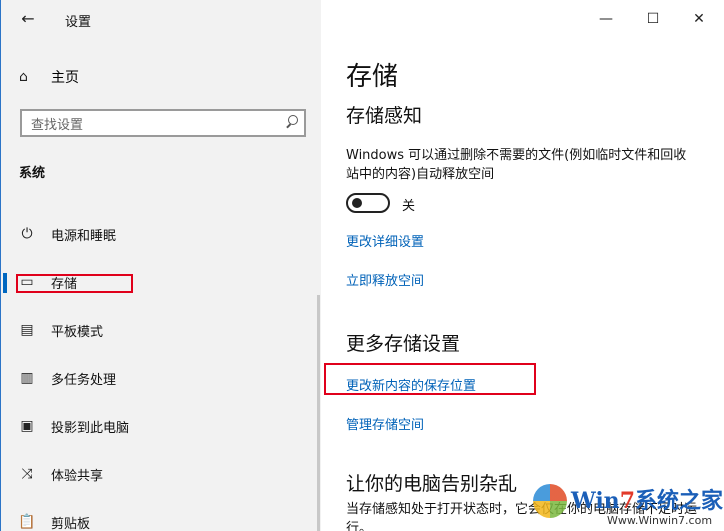  I want to click on highlight-box-save-location, so click(430, 379).